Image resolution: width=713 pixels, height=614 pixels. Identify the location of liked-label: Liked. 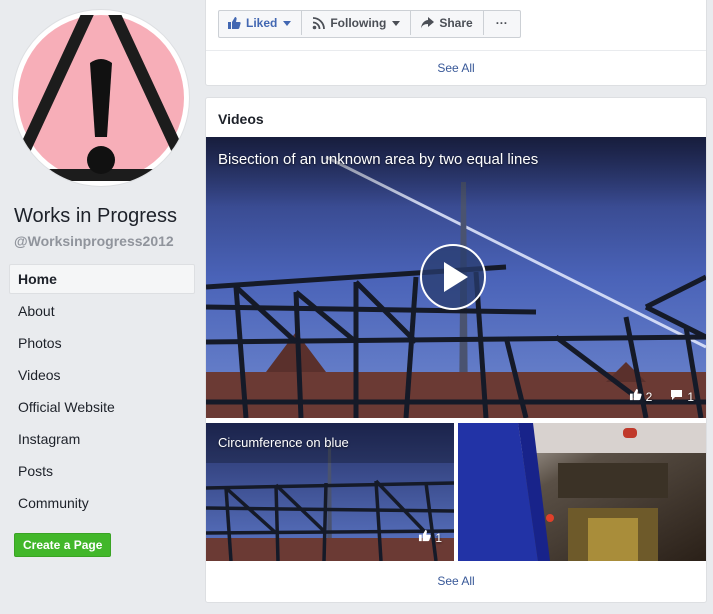
(262, 23).